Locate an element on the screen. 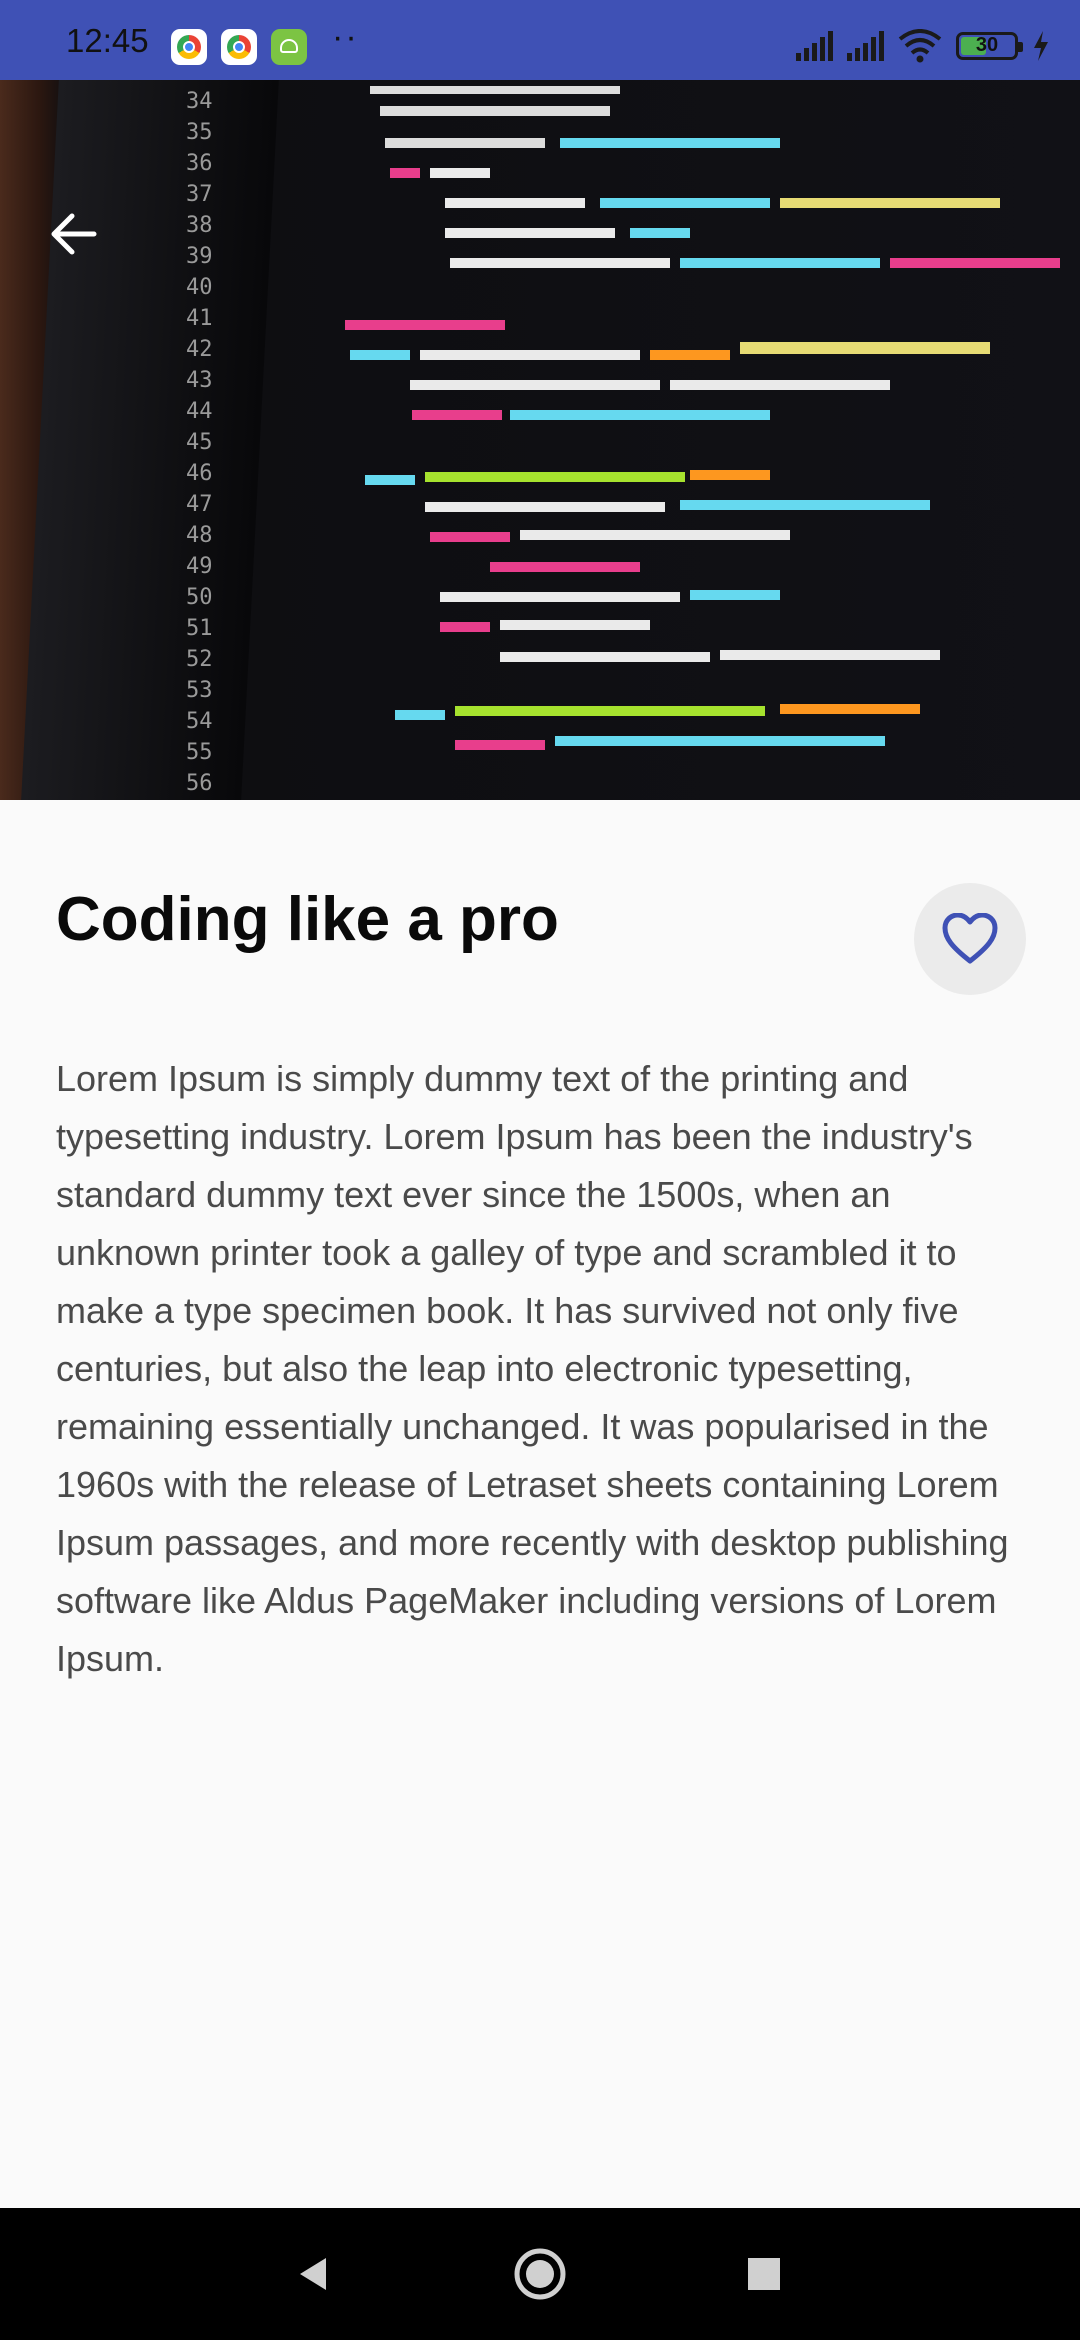  status-bar: 12:45 ·· 30 is located at coordinates (540, 40).